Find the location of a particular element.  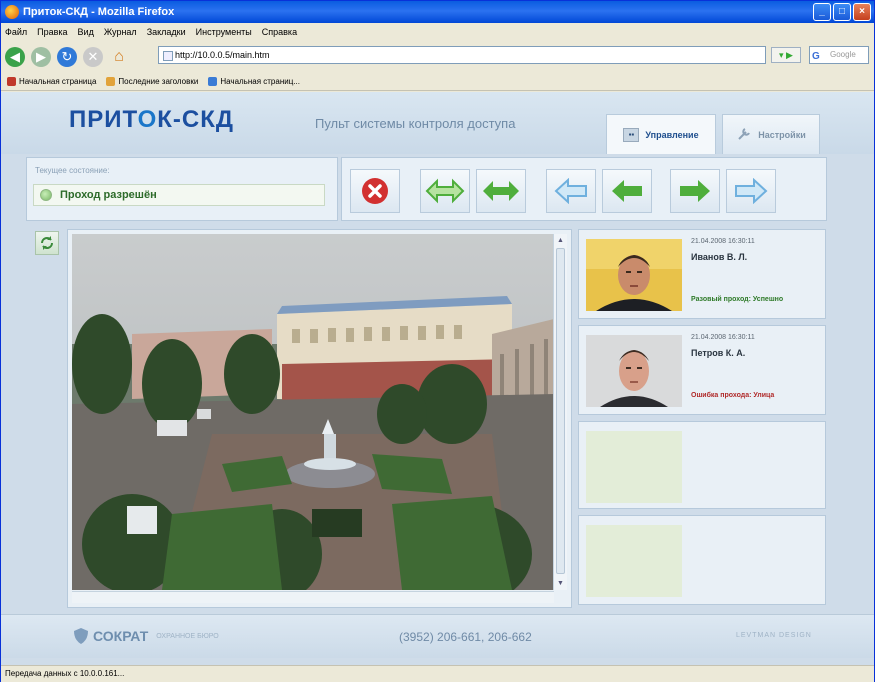

pass-right-button is located at coordinates (695, 191).